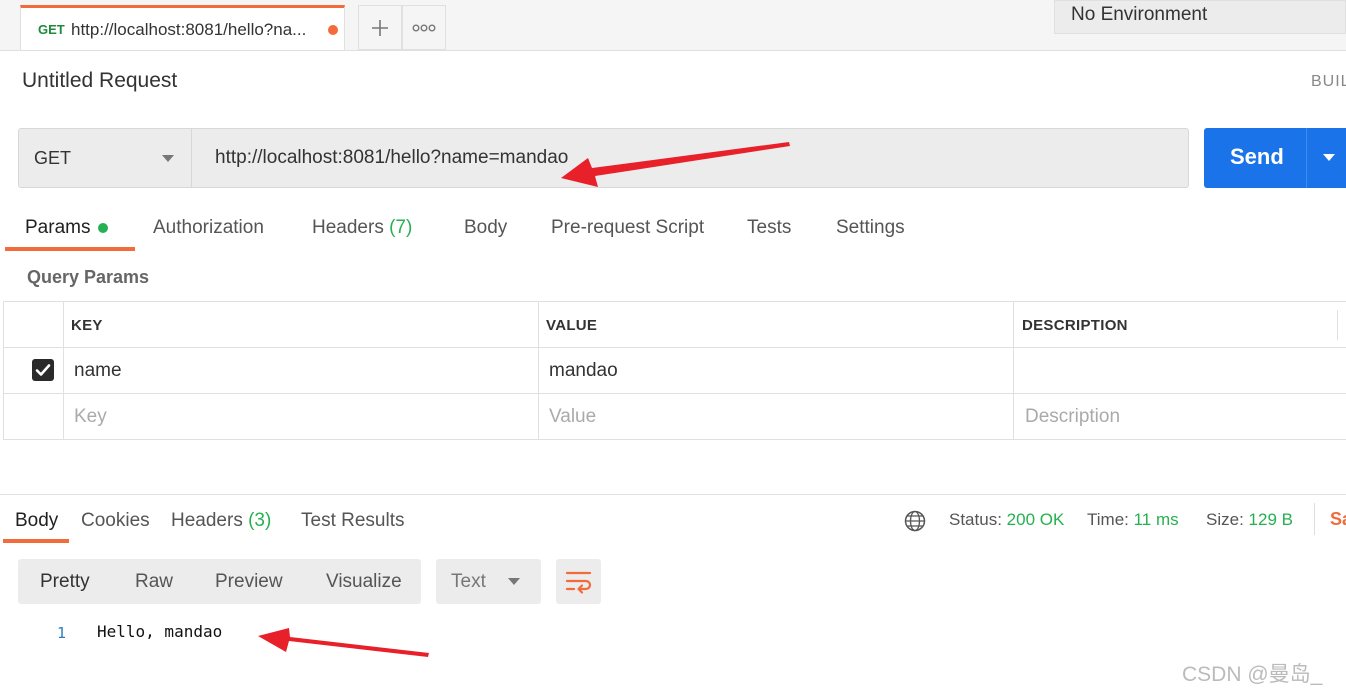  Describe the element at coordinates (51, 29) in the screenshot. I see `request-tab-method: GET` at that location.